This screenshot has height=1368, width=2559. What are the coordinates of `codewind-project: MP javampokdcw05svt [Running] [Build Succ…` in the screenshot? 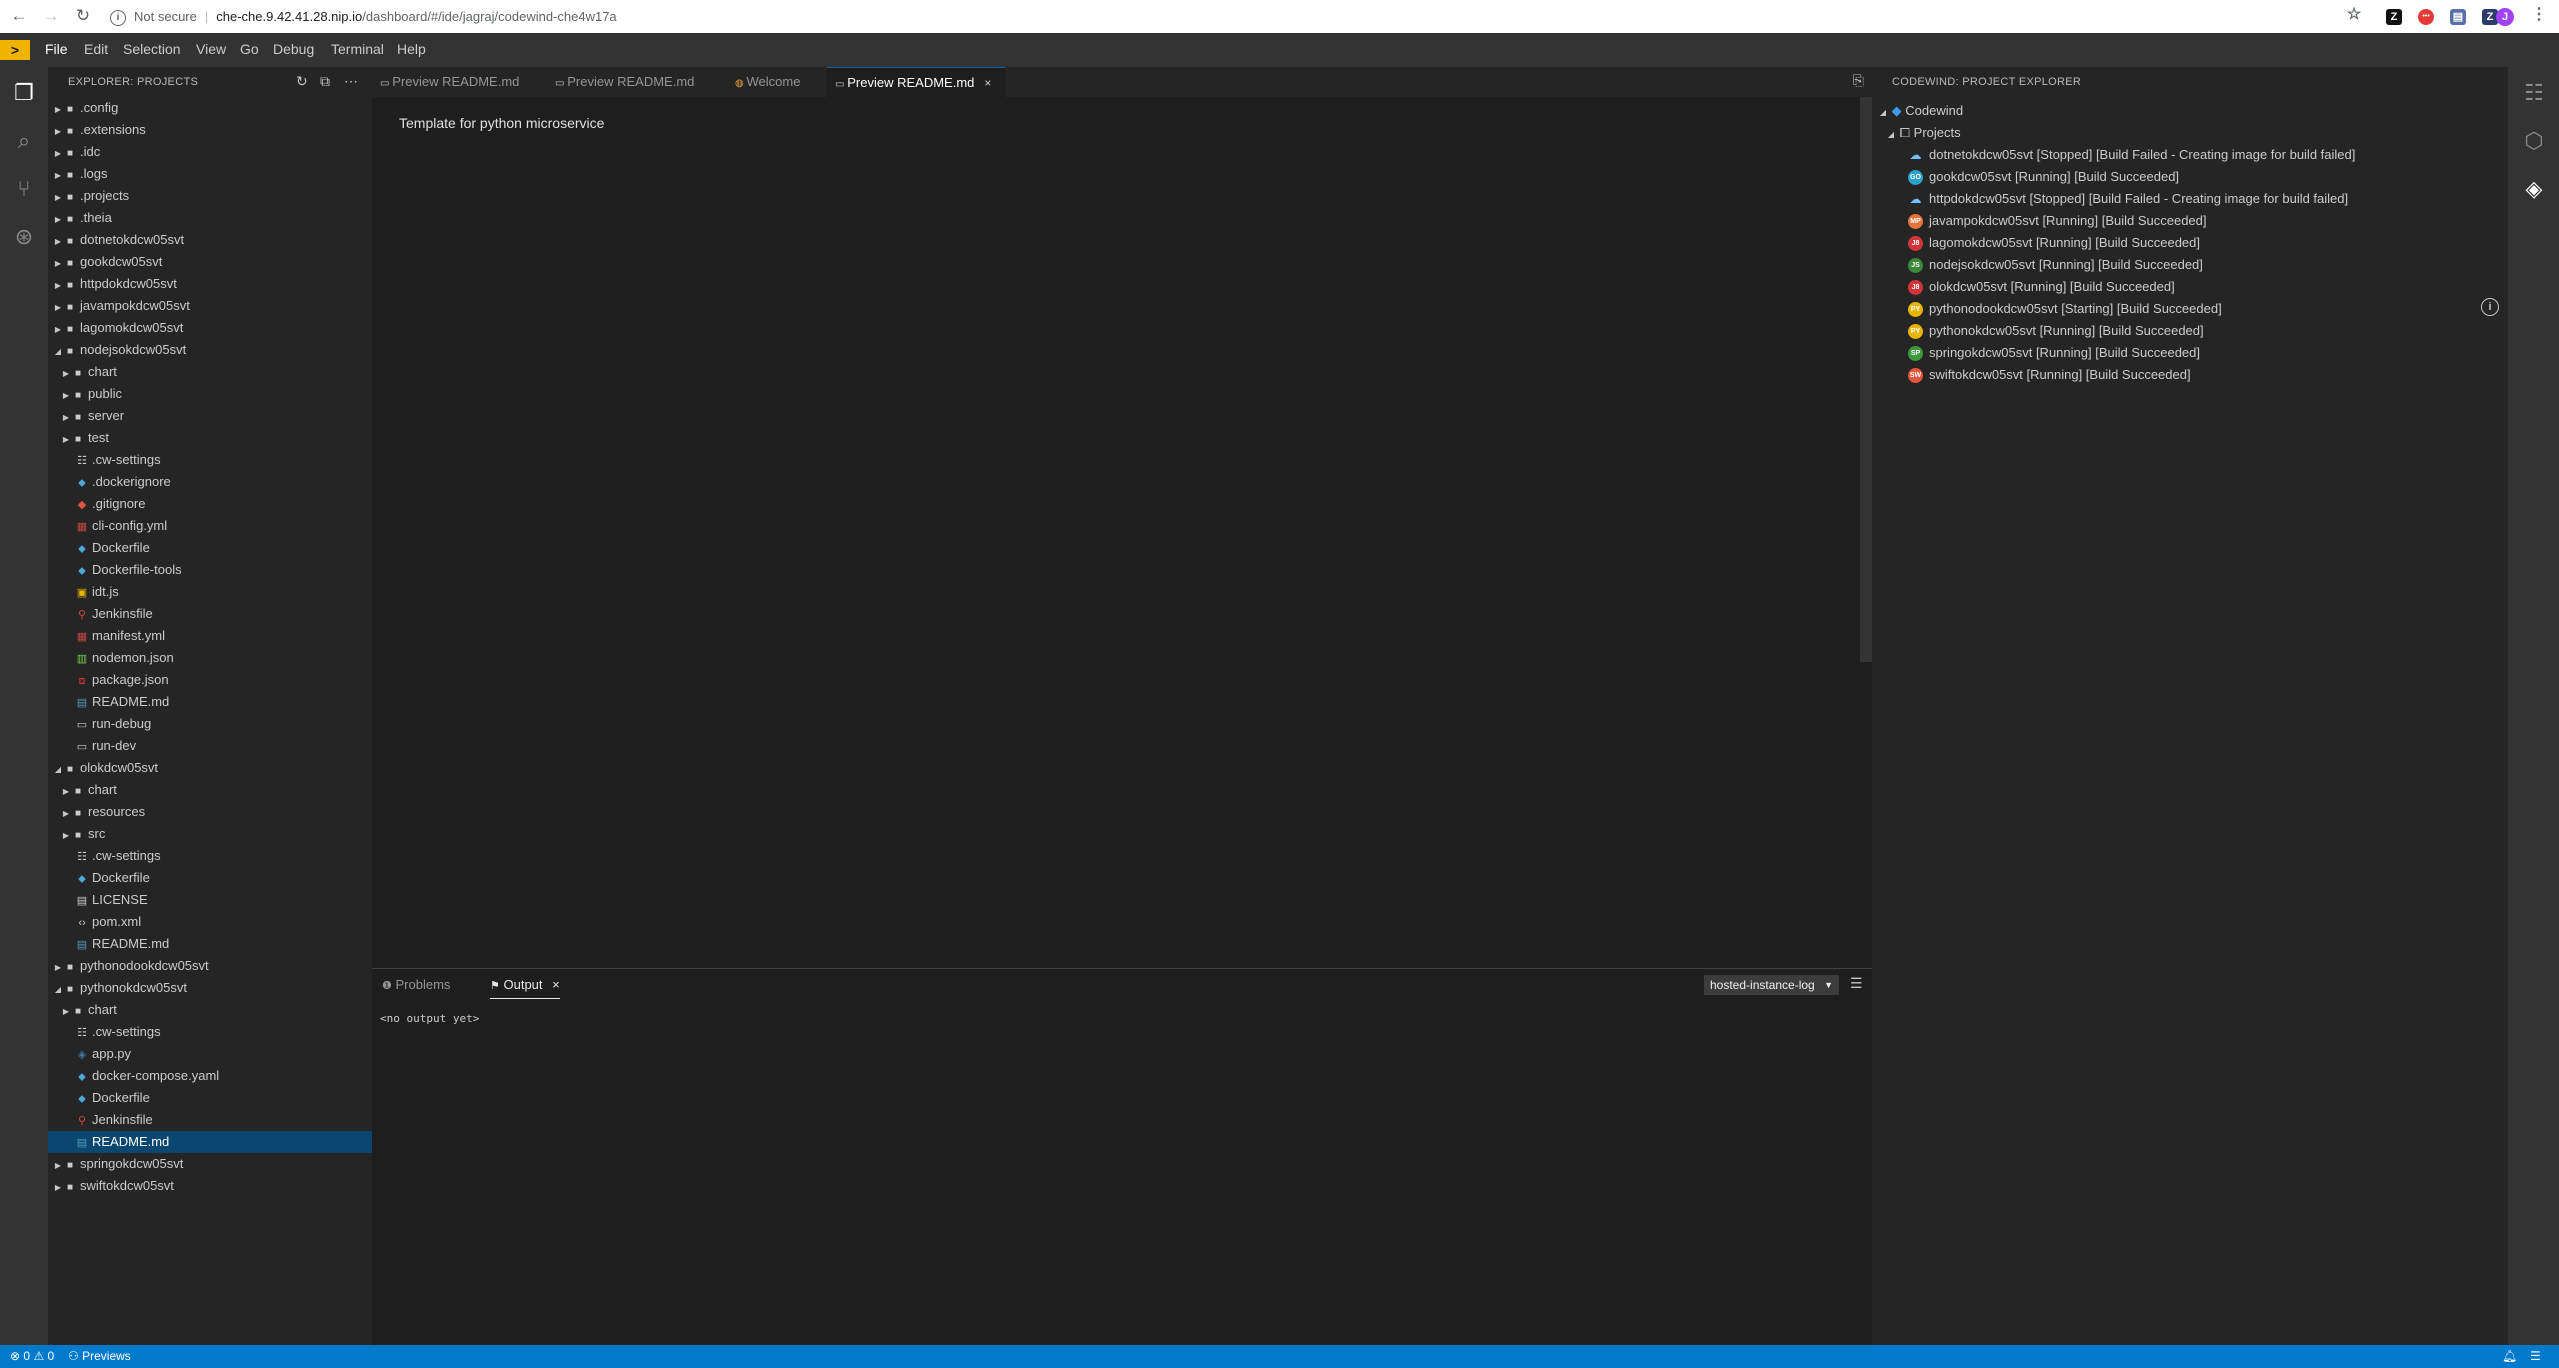 It's located at (2057, 221).